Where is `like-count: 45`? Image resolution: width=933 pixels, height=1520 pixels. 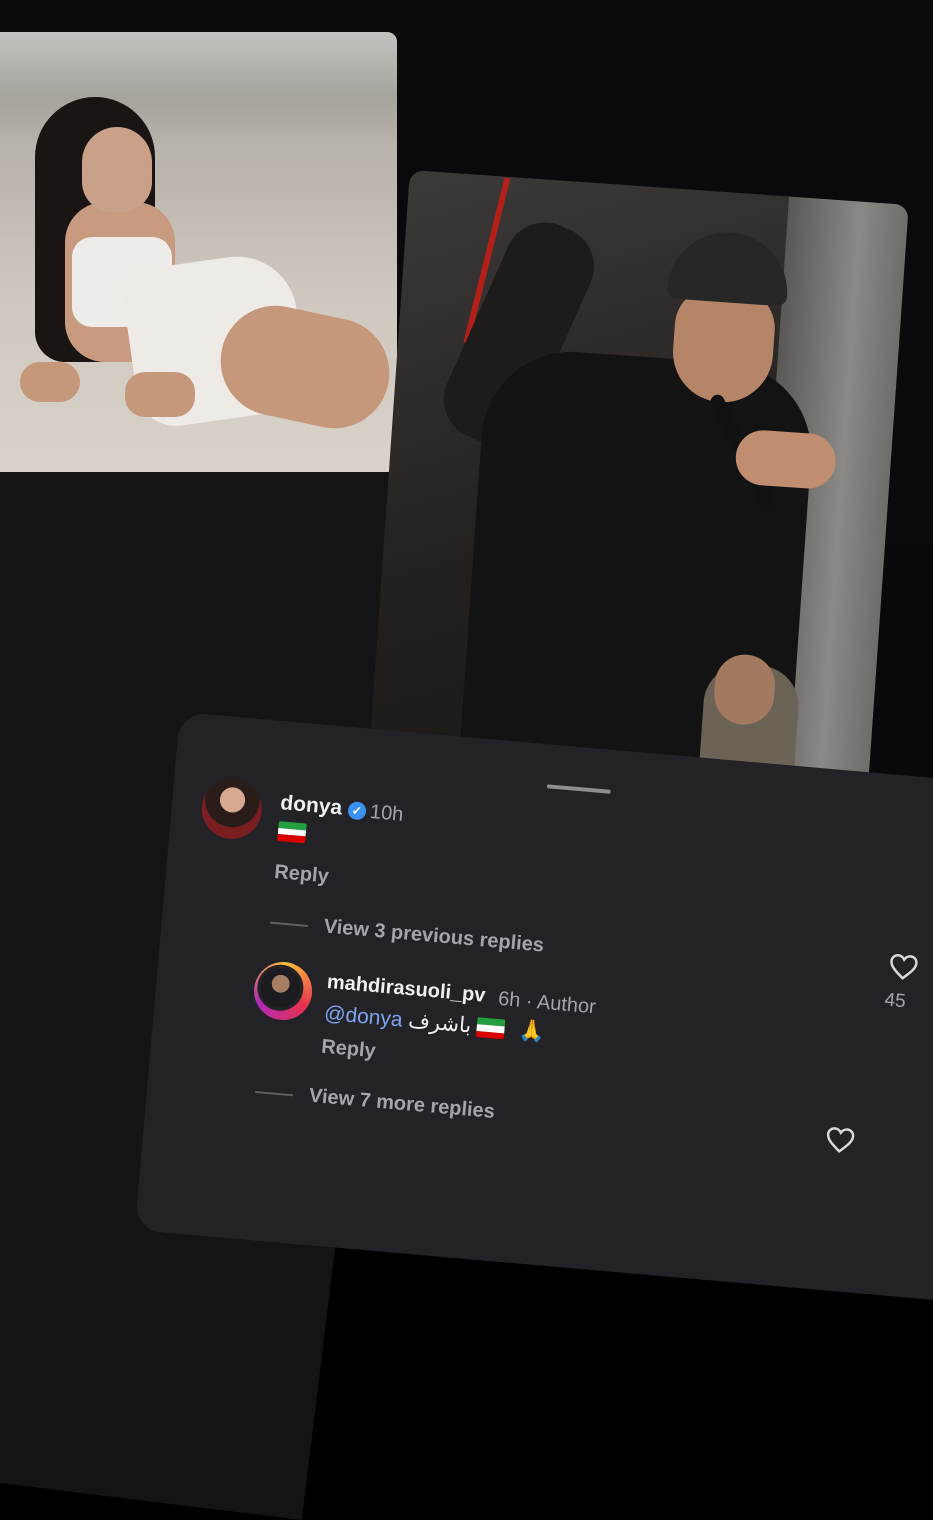 like-count: 45 is located at coordinates (895, 1001).